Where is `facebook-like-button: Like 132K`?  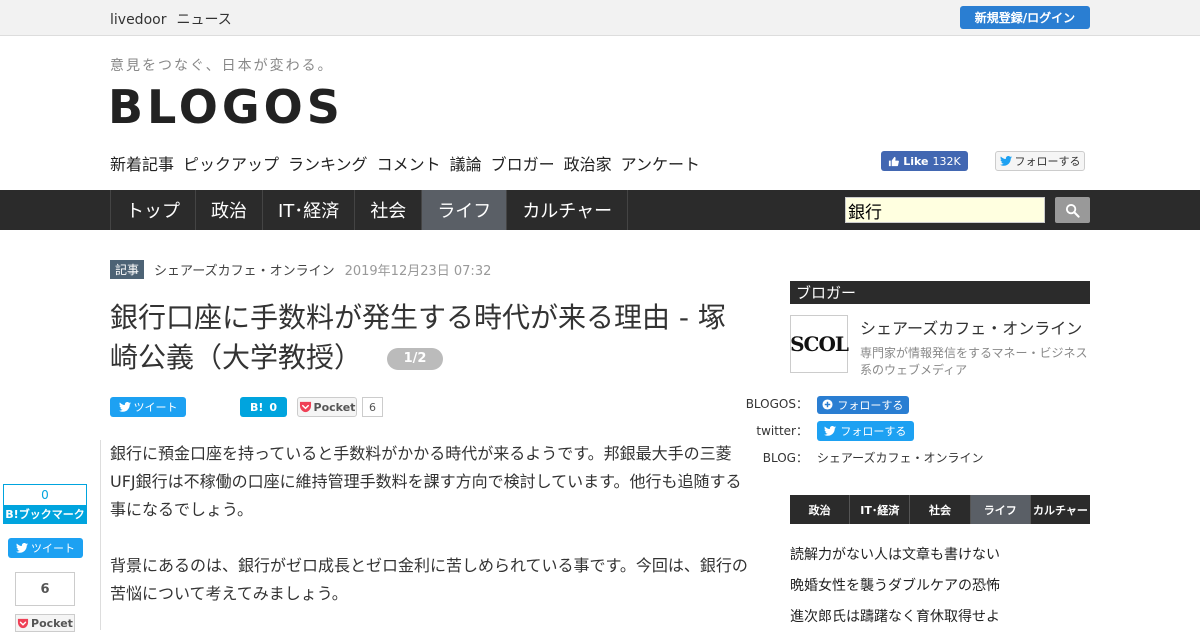 facebook-like-button: Like 132K is located at coordinates (924, 161).